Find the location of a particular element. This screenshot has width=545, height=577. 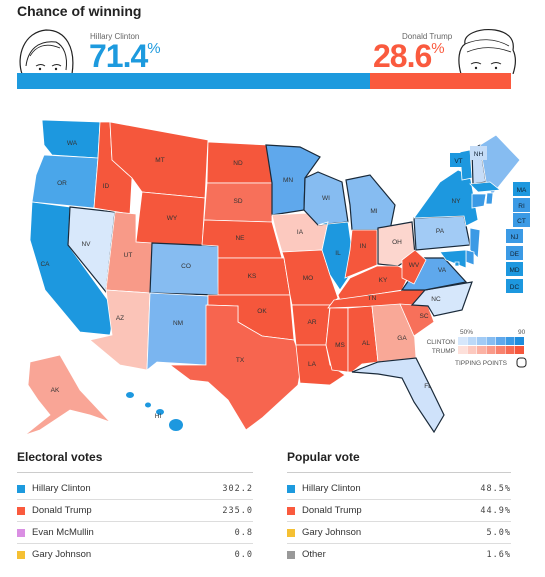

chance-bar is located at coordinates (264, 81).